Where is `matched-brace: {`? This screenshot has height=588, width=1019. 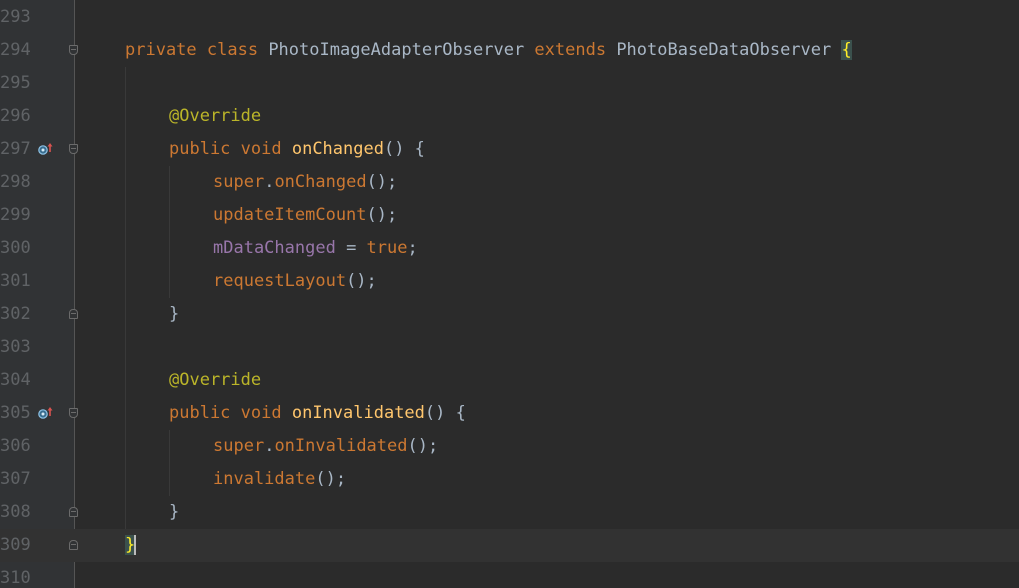 matched-brace: { is located at coordinates (846, 50).